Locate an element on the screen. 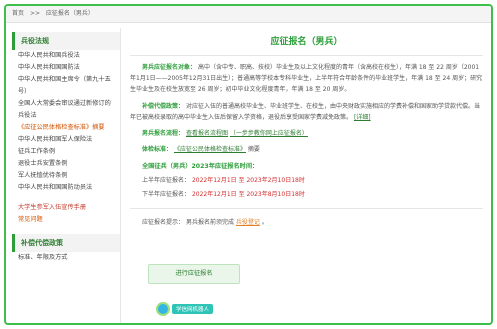 The image size is (497, 329). second-half-row: 下半年应征报名： 2022年12月1日 至 2023年8月10日18时 is located at coordinates (306, 193).